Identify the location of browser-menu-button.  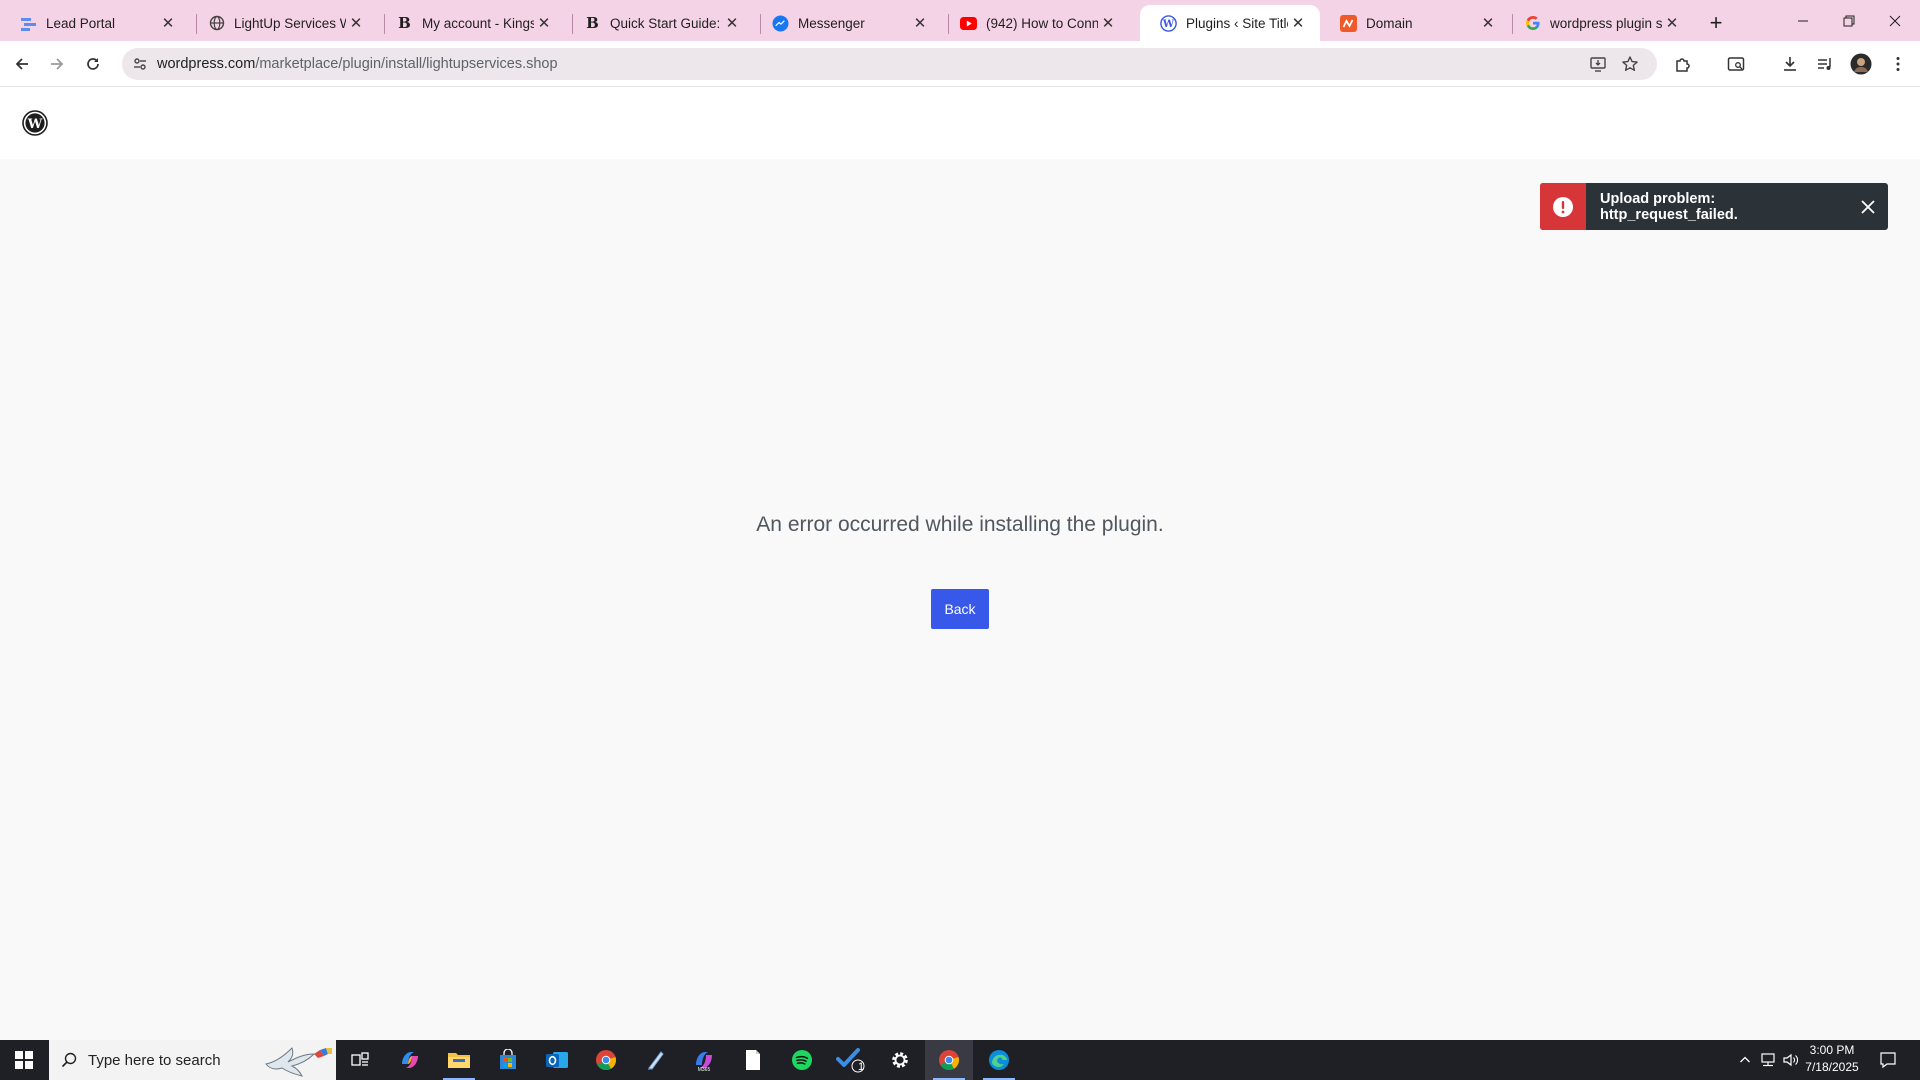
(1898, 64).